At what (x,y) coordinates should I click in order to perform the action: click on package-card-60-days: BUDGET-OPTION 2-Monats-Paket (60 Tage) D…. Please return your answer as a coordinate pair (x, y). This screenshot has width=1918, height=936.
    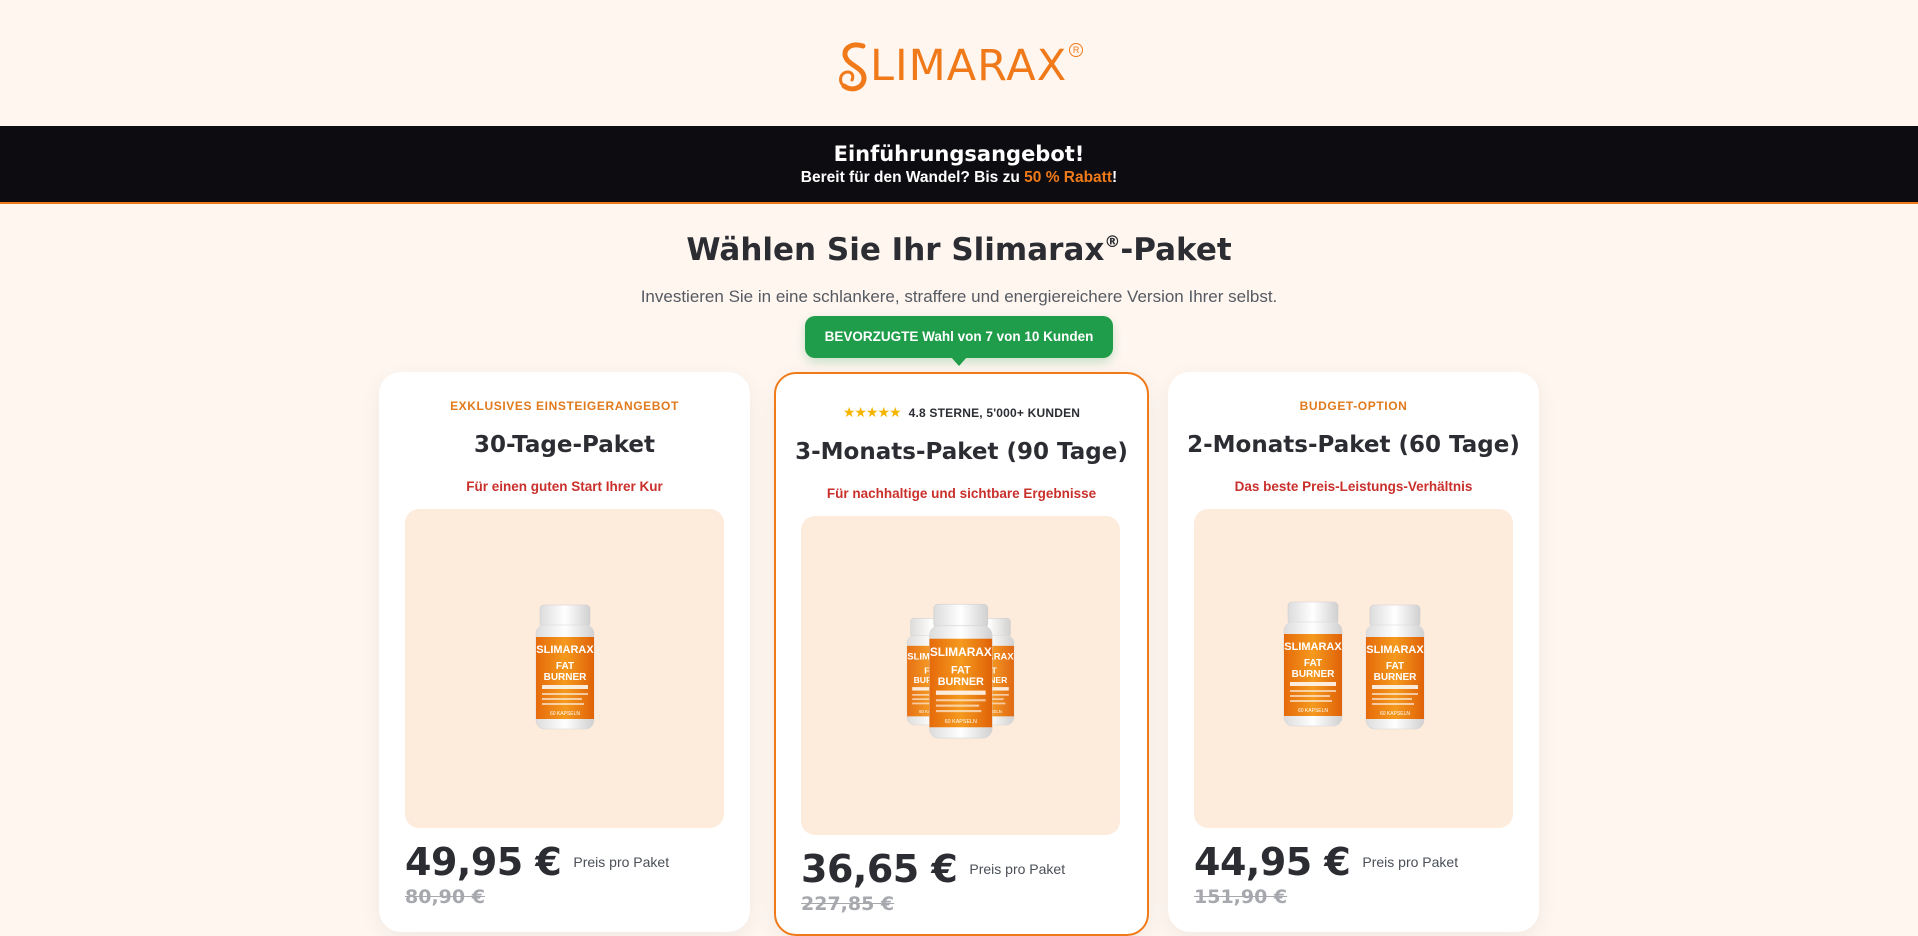
    Looking at the image, I should click on (1353, 652).